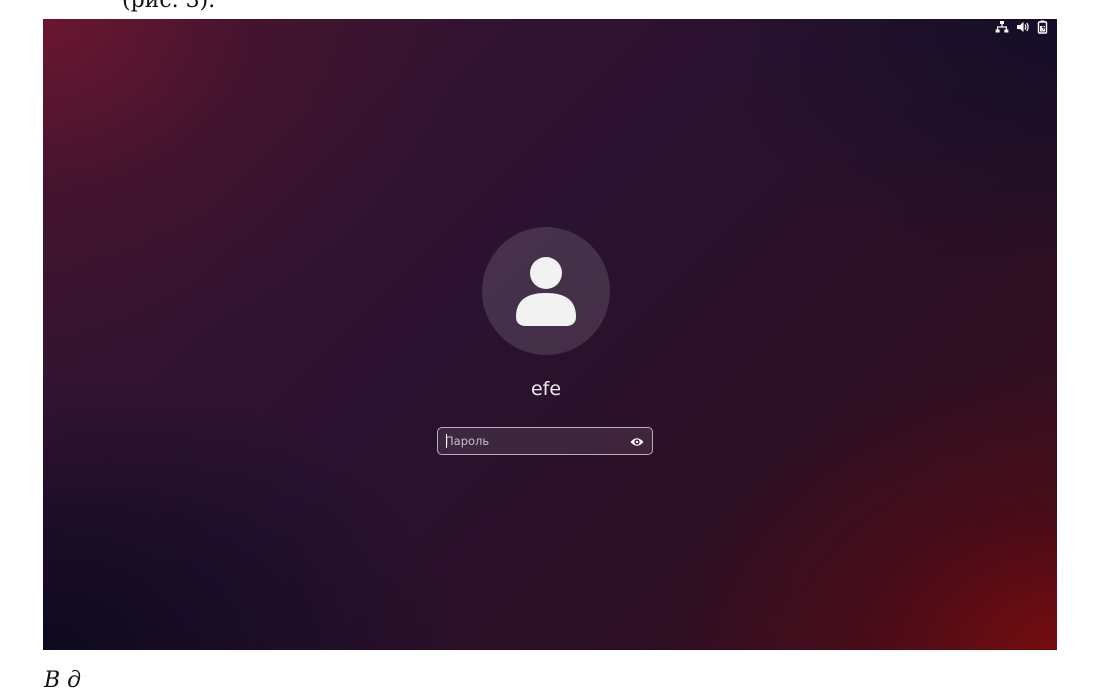 Image resolution: width=1119 pixels, height=693 pixels. What do you see at coordinates (637, 441) in the screenshot?
I see `eye-icon` at bounding box center [637, 441].